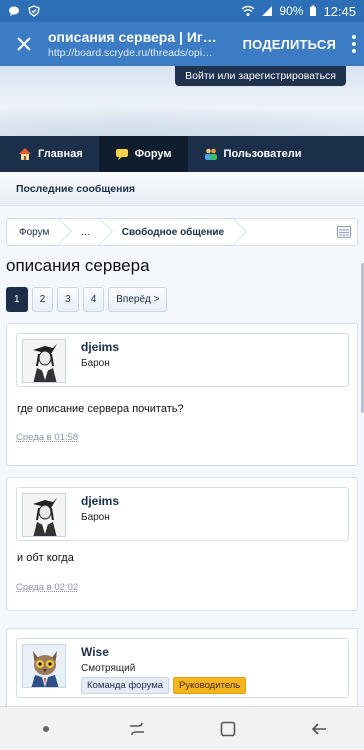 This screenshot has width=364, height=750. Describe the element at coordinates (75, 189) in the screenshot. I see `recent-posts-link: Последние сообщения` at that location.